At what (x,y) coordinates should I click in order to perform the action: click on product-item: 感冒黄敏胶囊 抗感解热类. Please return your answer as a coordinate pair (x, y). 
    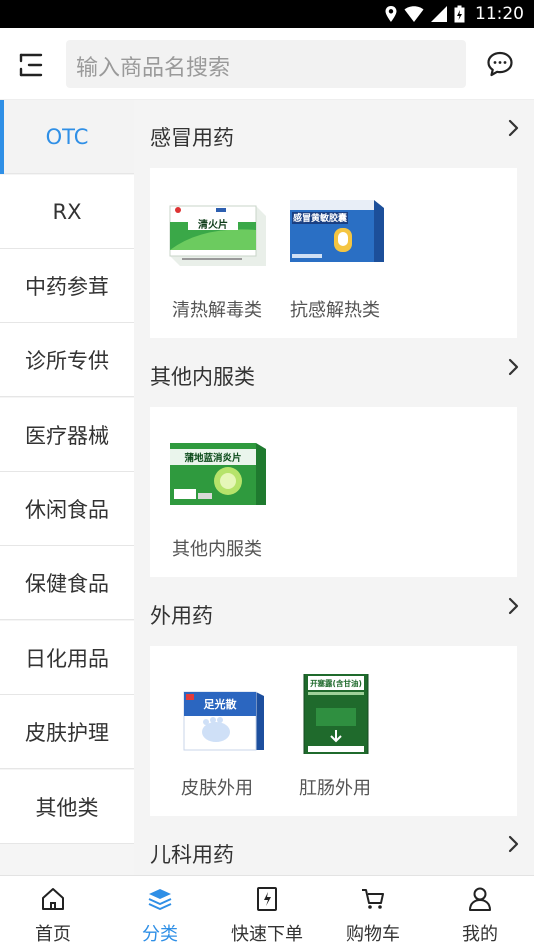
    Looking at the image, I should click on (335, 253).